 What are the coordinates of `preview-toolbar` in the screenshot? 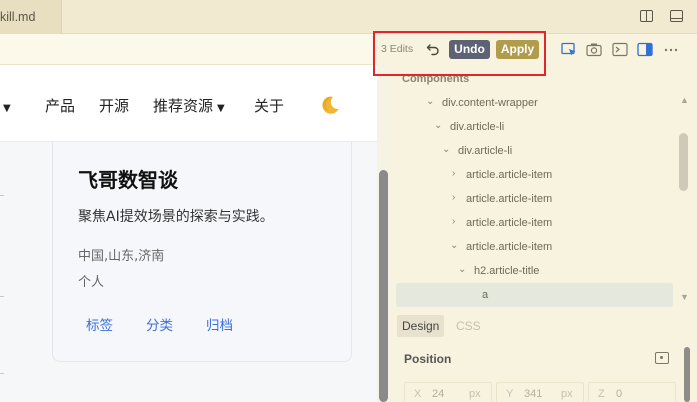 It's located at (186, 49).